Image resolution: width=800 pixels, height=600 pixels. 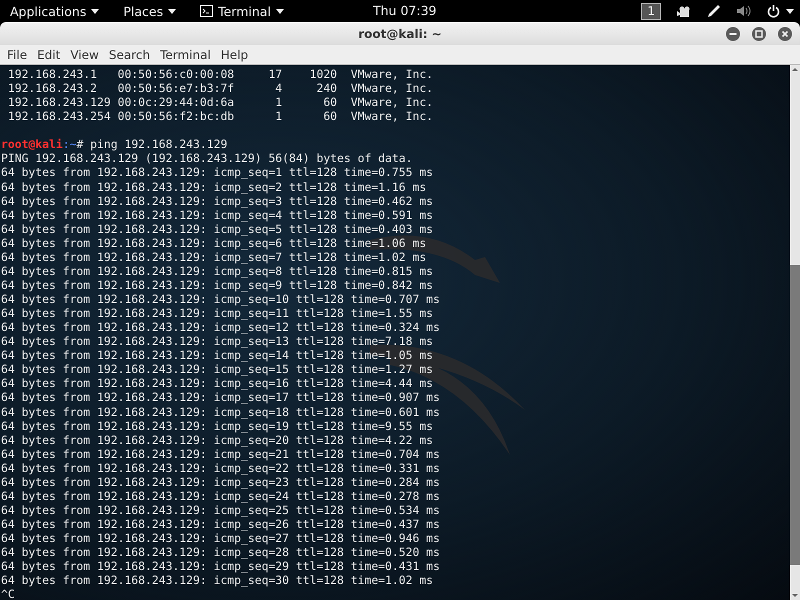 What do you see at coordinates (114, 144) in the screenshot?
I see `command-line: root@kali:~# ping 192.168.243.129` at bounding box center [114, 144].